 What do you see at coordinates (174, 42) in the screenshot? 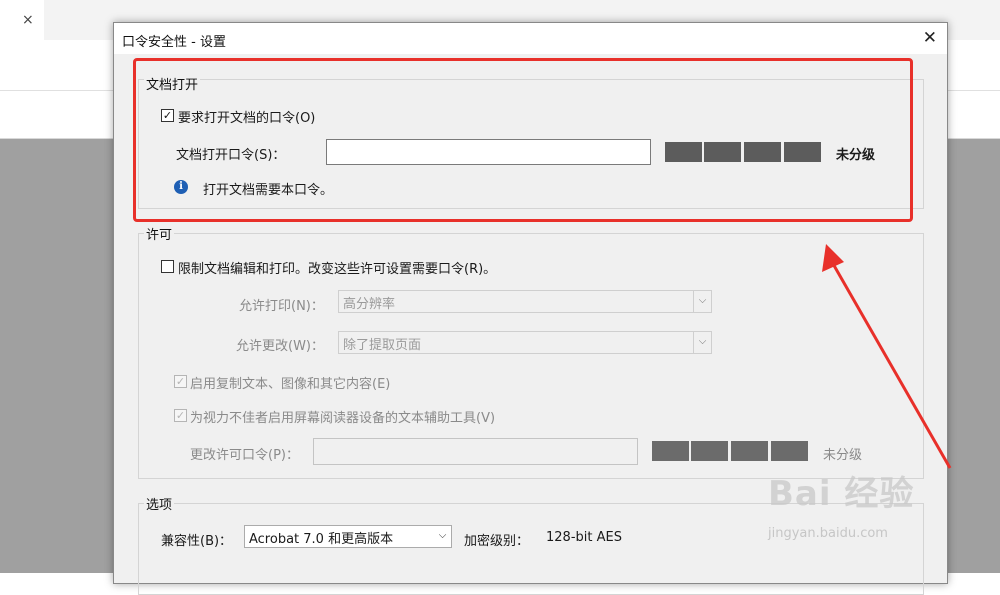
I see `dialog-title: 口令安全性 - 设置` at bounding box center [174, 42].